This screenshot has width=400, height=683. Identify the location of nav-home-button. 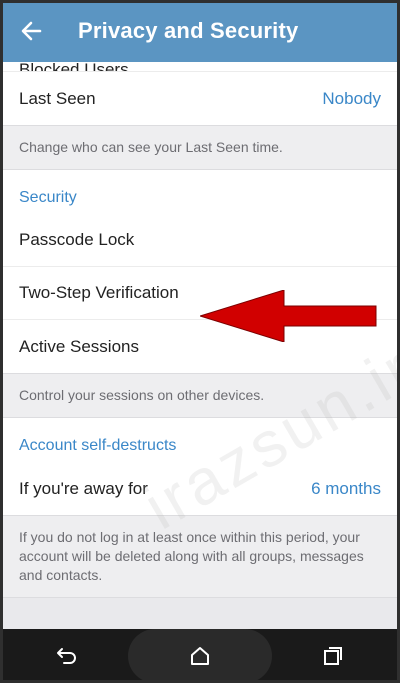
(200, 656).